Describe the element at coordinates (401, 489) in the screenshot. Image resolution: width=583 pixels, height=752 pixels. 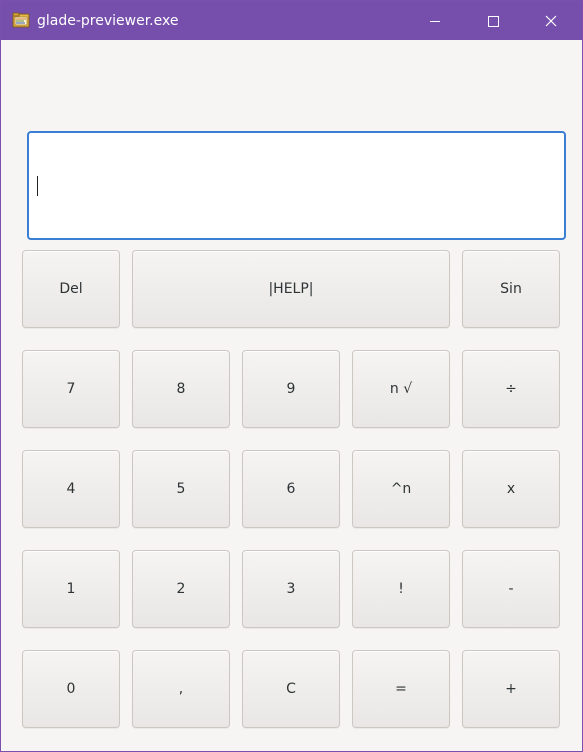
I see `power-button: ^n` at that location.